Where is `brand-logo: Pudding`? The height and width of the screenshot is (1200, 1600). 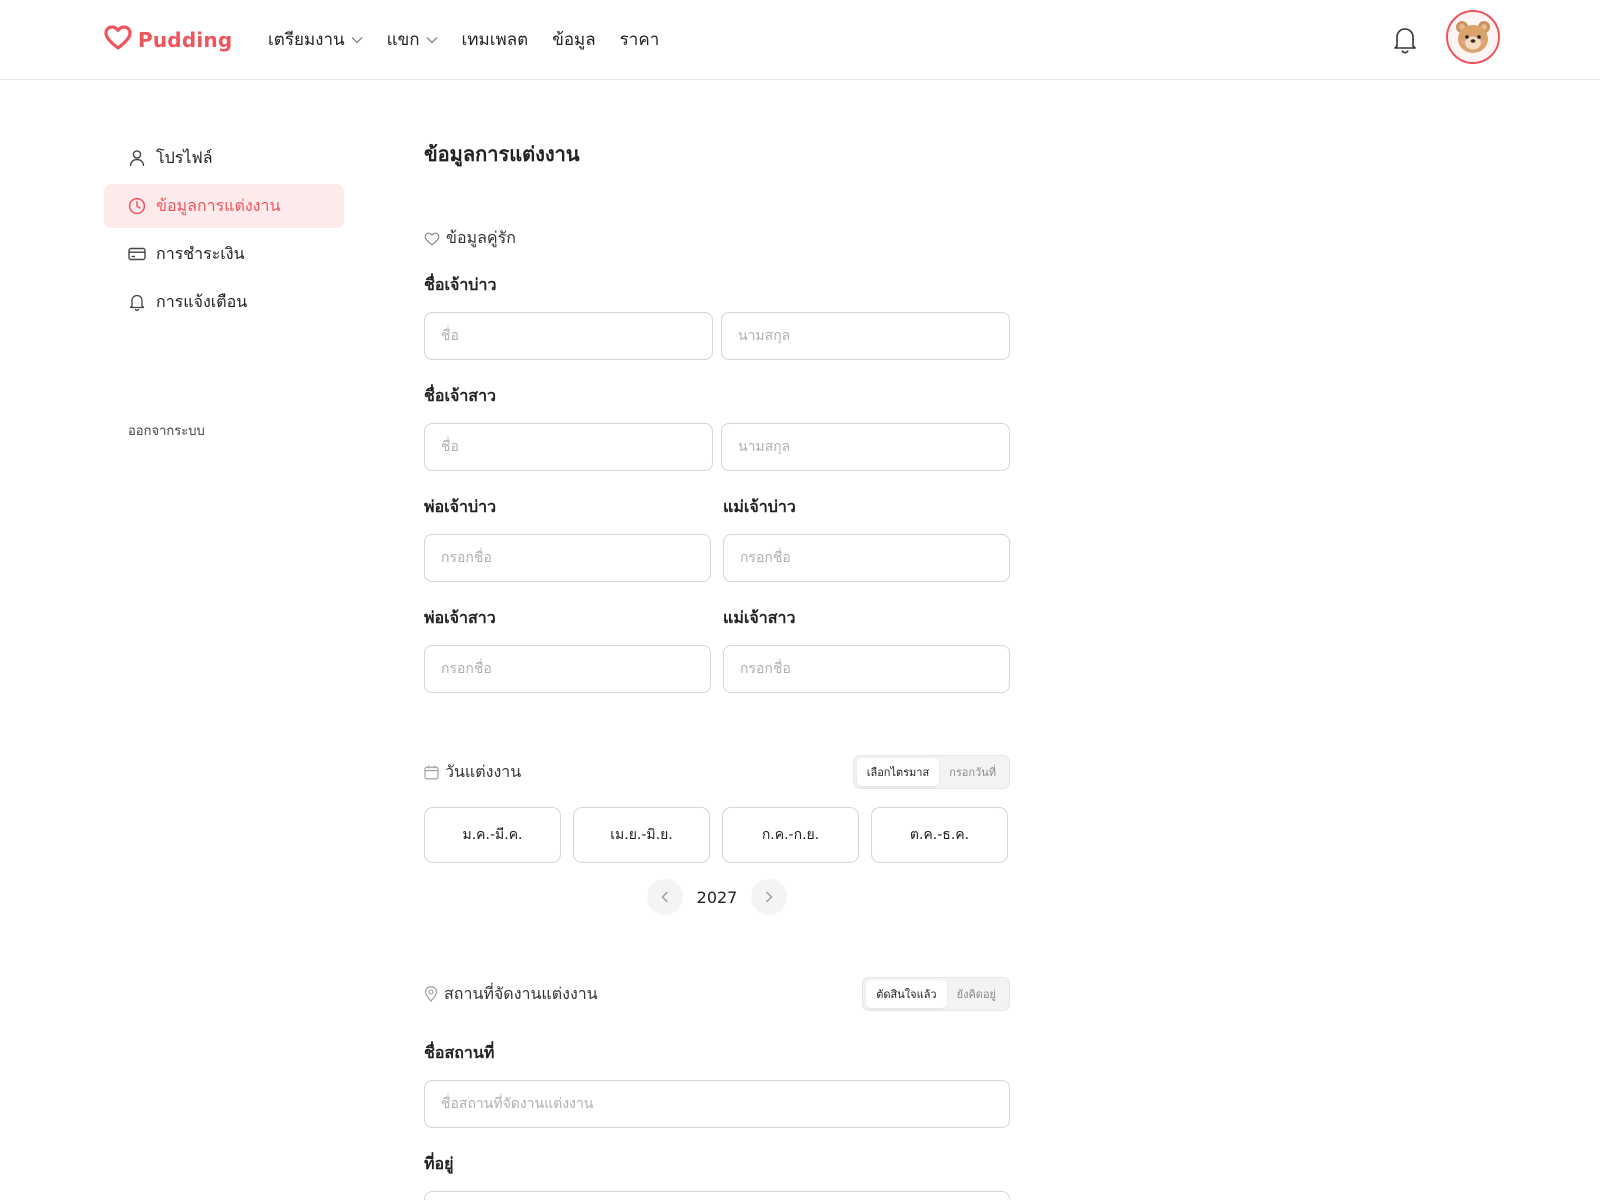
brand-logo: Pudding is located at coordinates (168, 40).